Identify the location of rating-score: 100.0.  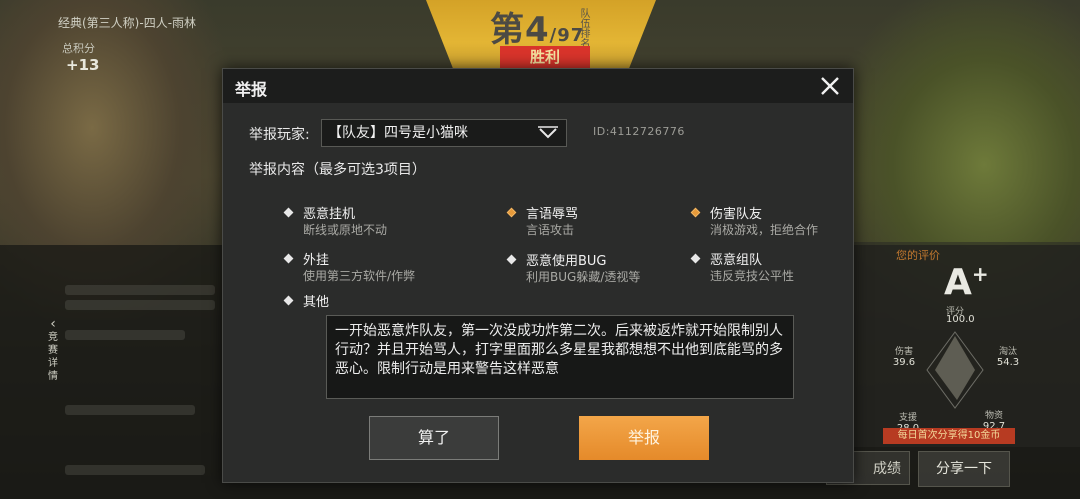
(960, 319).